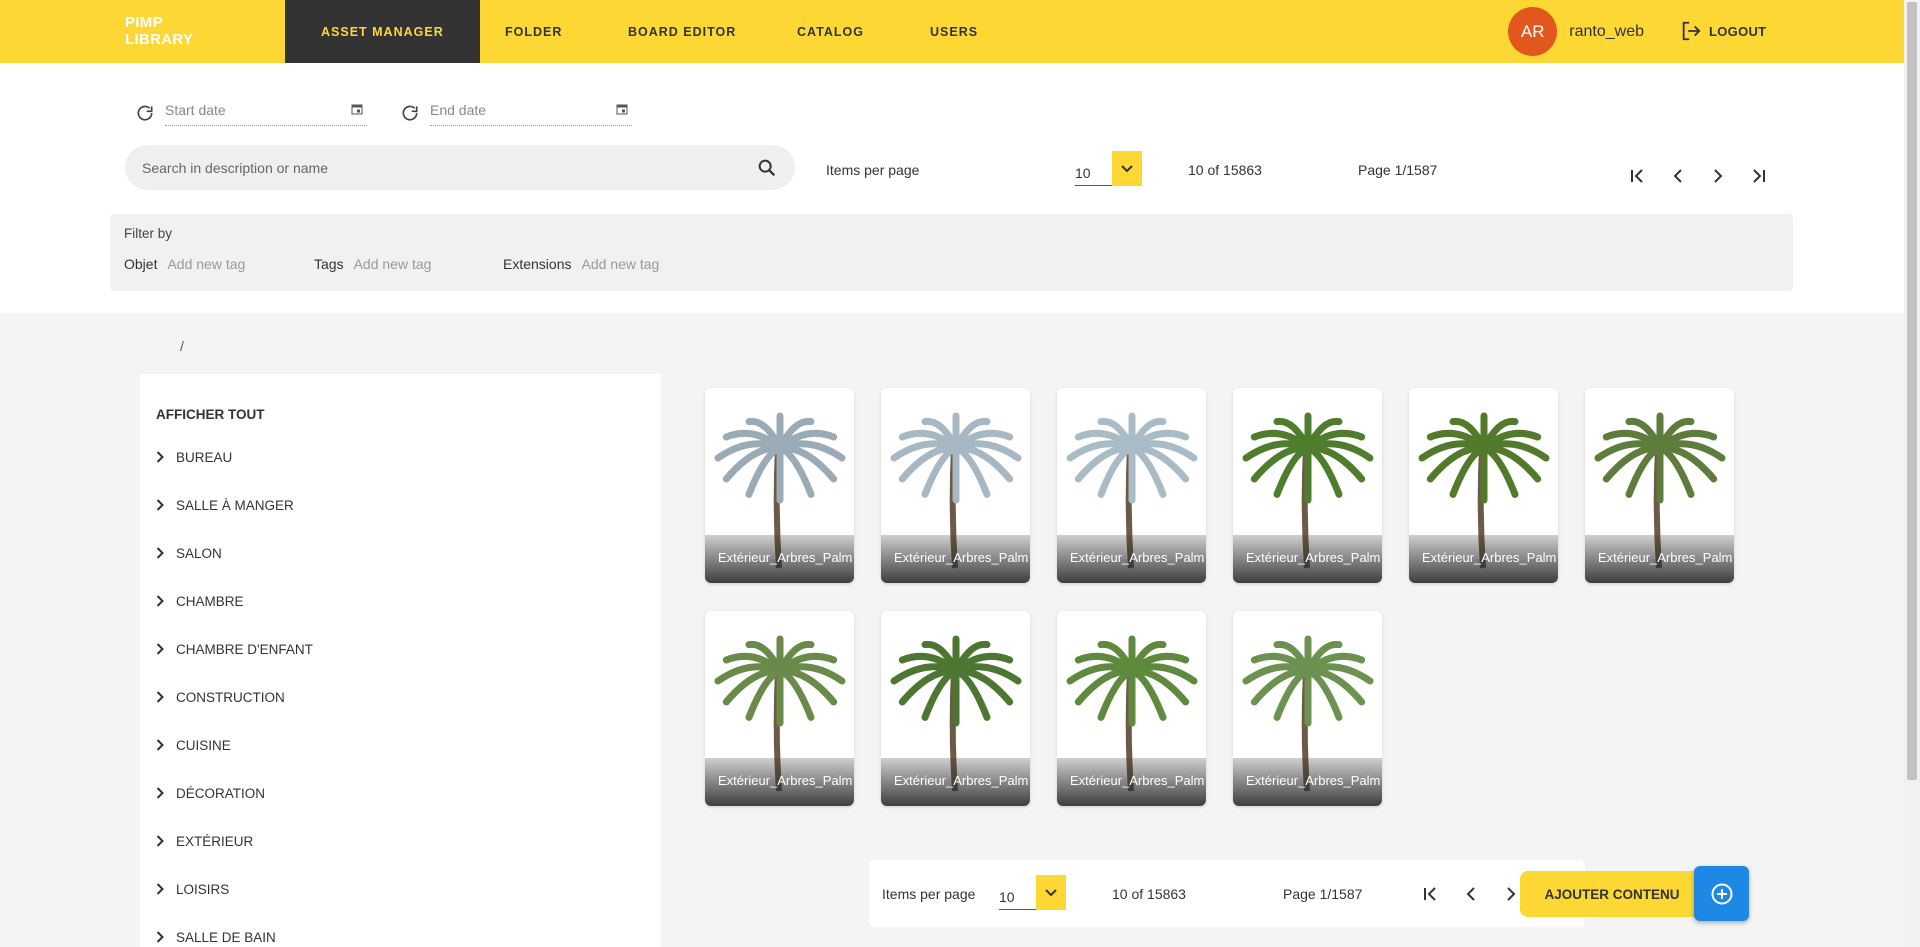  What do you see at coordinates (210, 414) in the screenshot?
I see `show-all-link: AFFICHER TOUT` at bounding box center [210, 414].